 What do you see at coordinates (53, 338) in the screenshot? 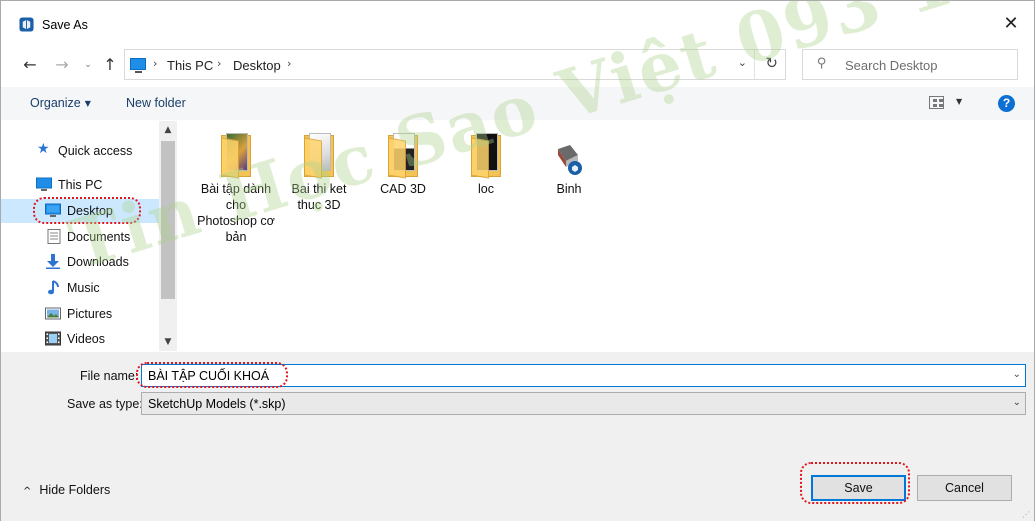
I see `videos-icon` at bounding box center [53, 338].